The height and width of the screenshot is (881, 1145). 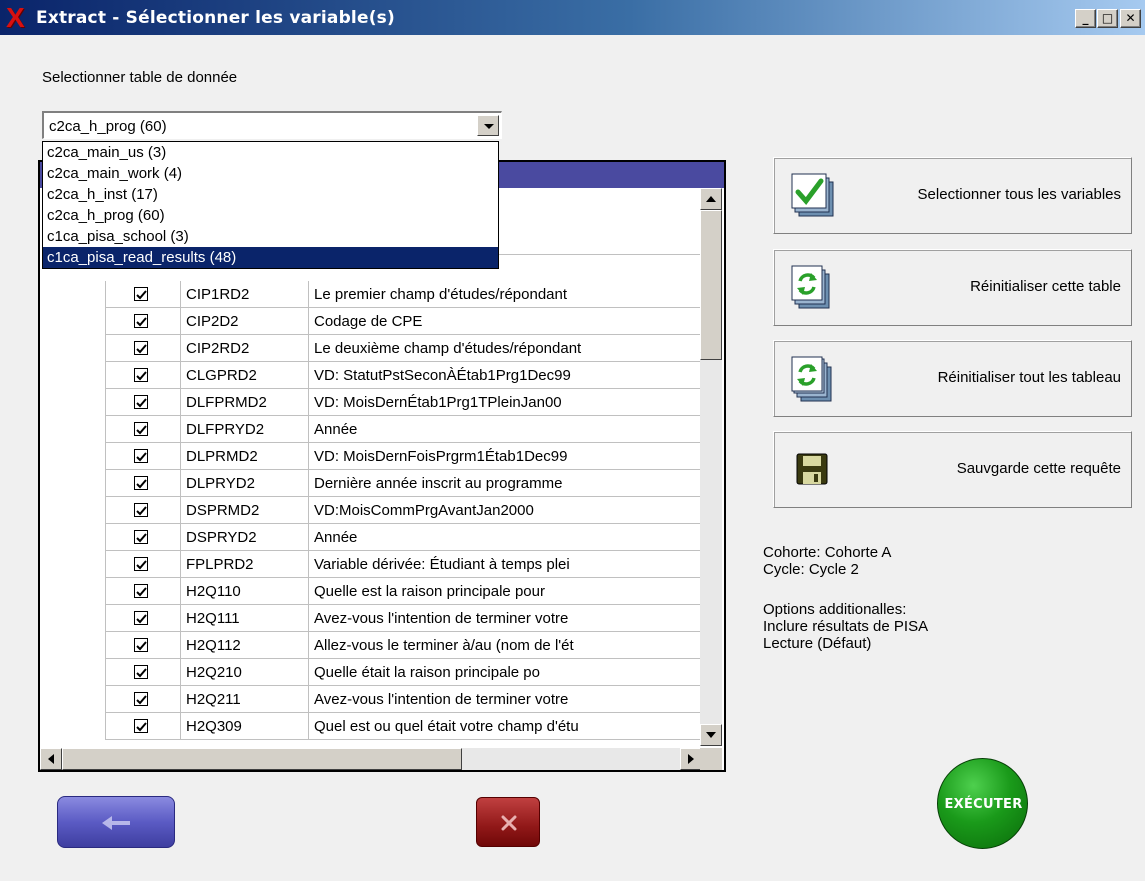 I want to click on scroll-right-button, so click(x=691, y=759).